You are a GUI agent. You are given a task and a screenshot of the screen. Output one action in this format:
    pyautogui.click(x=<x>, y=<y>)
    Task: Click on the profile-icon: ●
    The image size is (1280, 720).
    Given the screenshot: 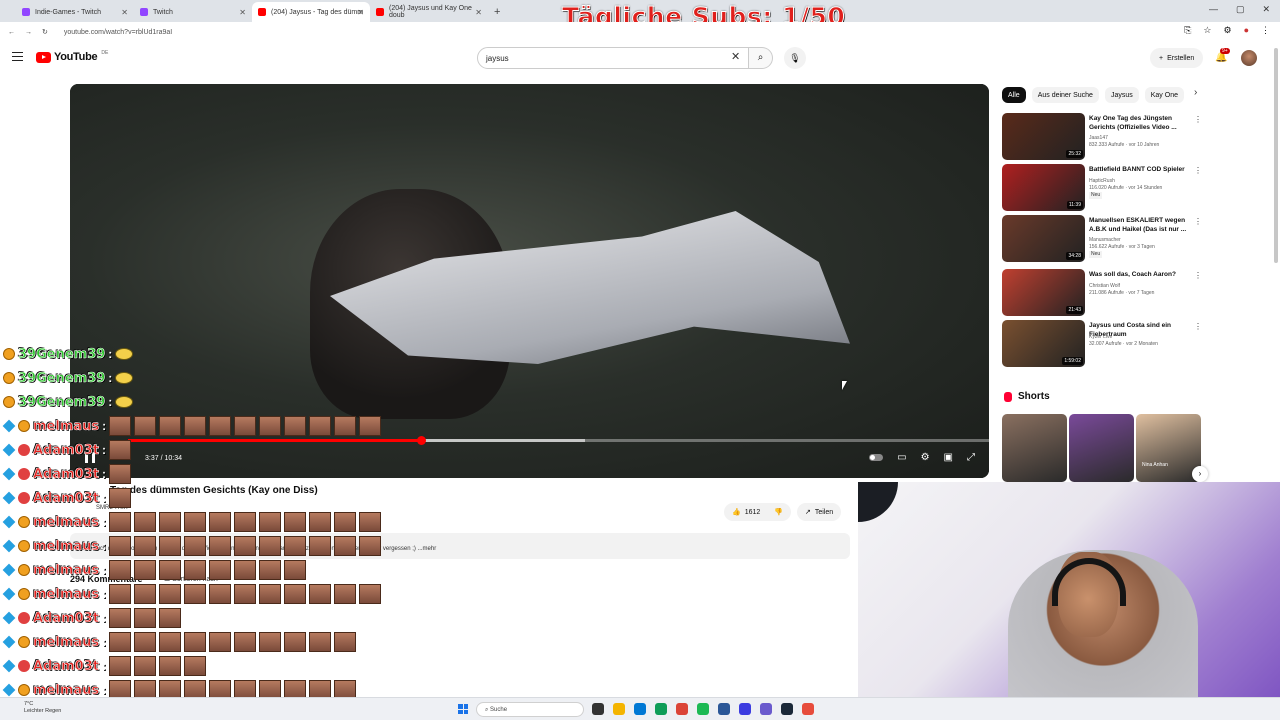 What is the action you would take?
    pyautogui.click(x=1246, y=30)
    